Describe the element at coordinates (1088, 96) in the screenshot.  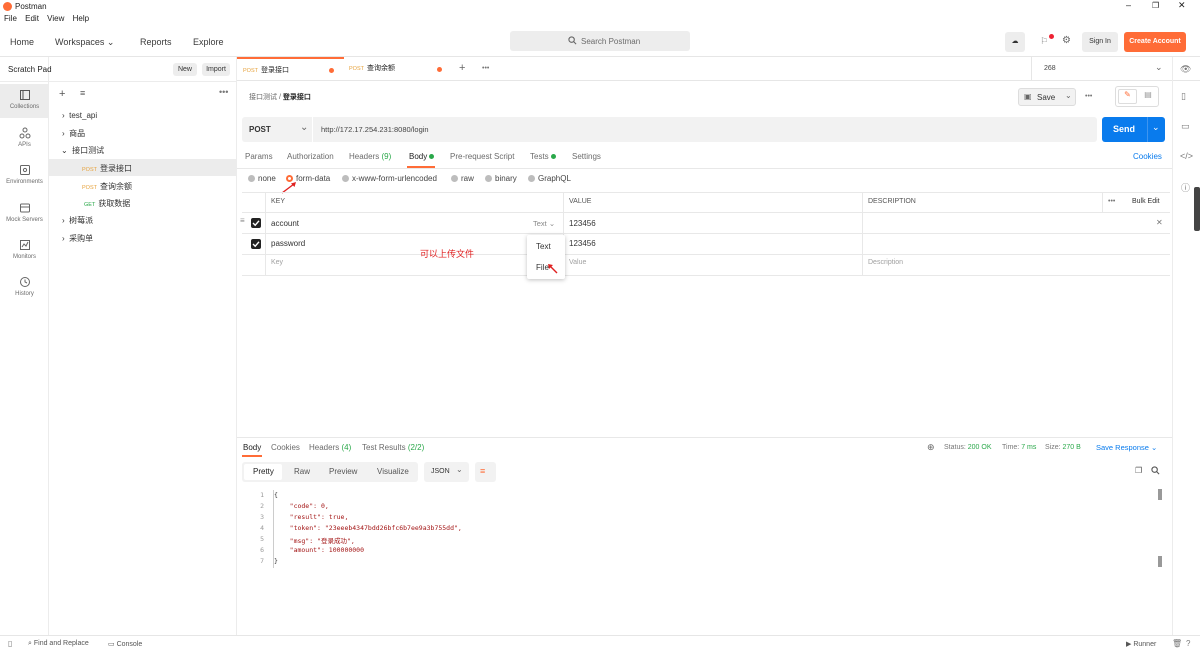
I see `request-options-icon: •••` at that location.